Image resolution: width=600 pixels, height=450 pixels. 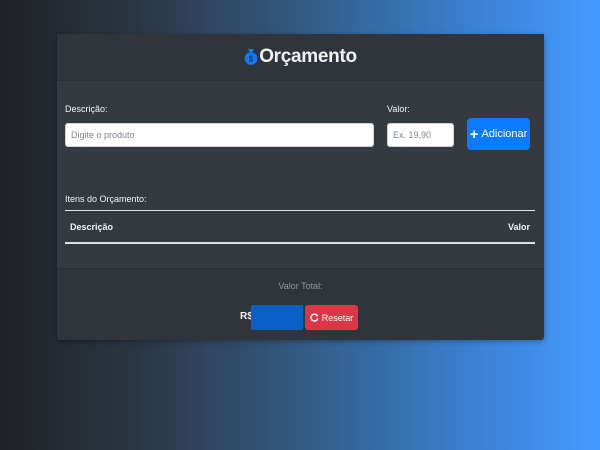 I want to click on total-label: Valor Total:, so click(x=300, y=286).